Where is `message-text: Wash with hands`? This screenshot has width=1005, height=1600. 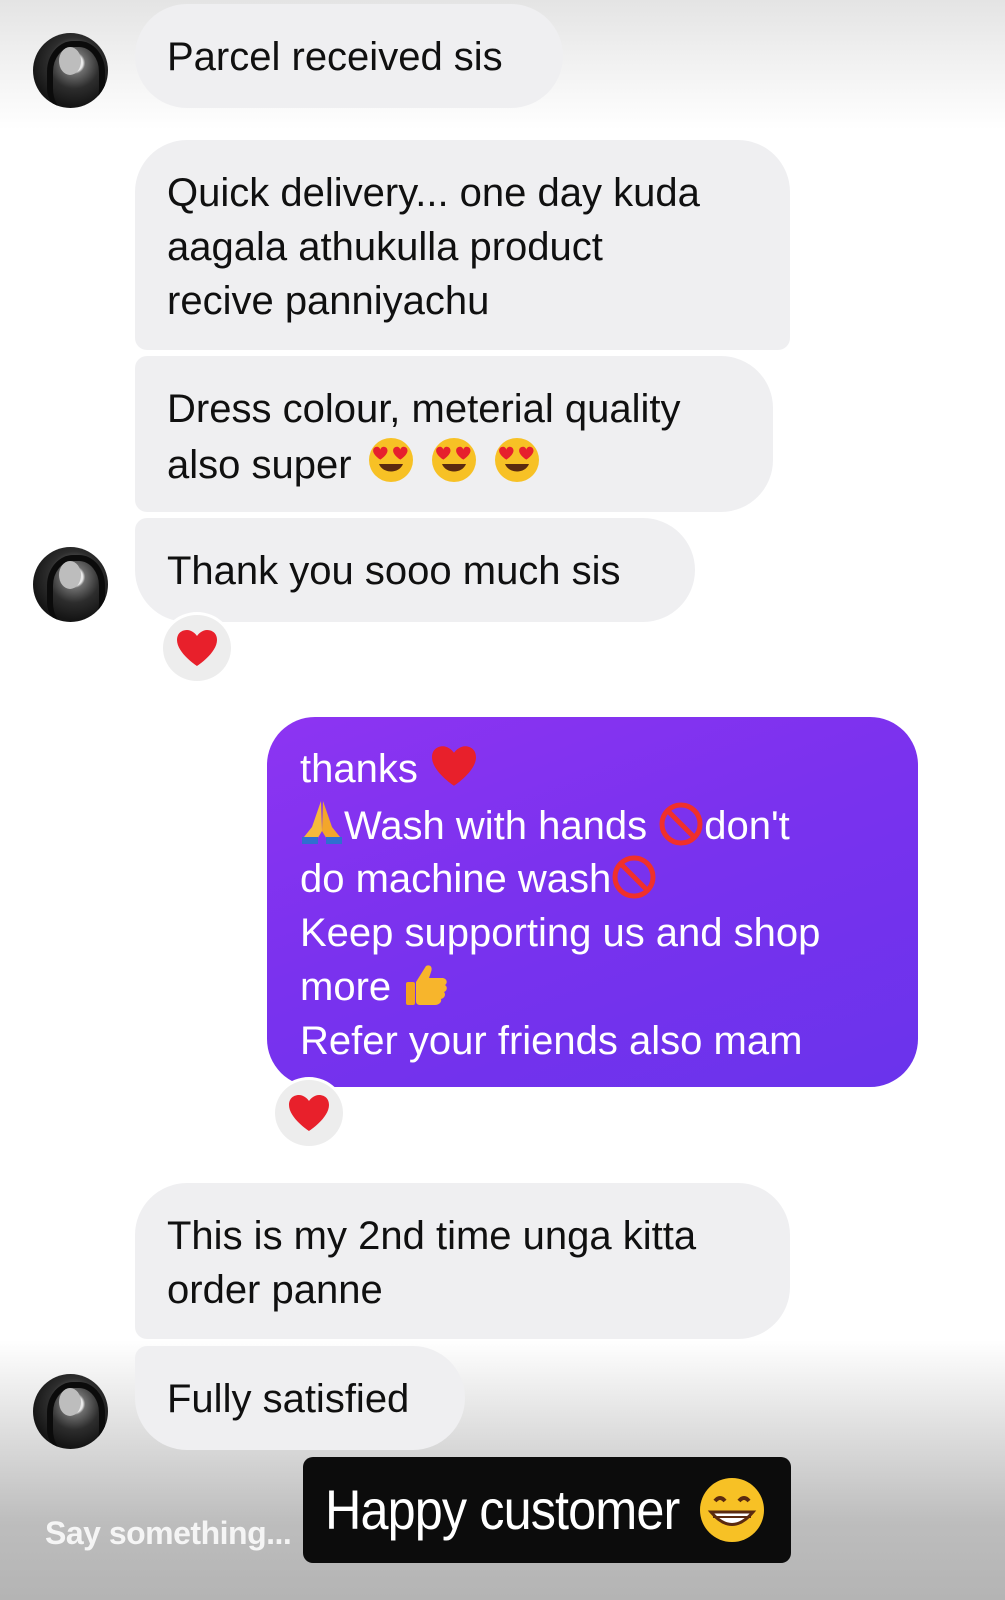 message-text: Wash with hands is located at coordinates (496, 825).